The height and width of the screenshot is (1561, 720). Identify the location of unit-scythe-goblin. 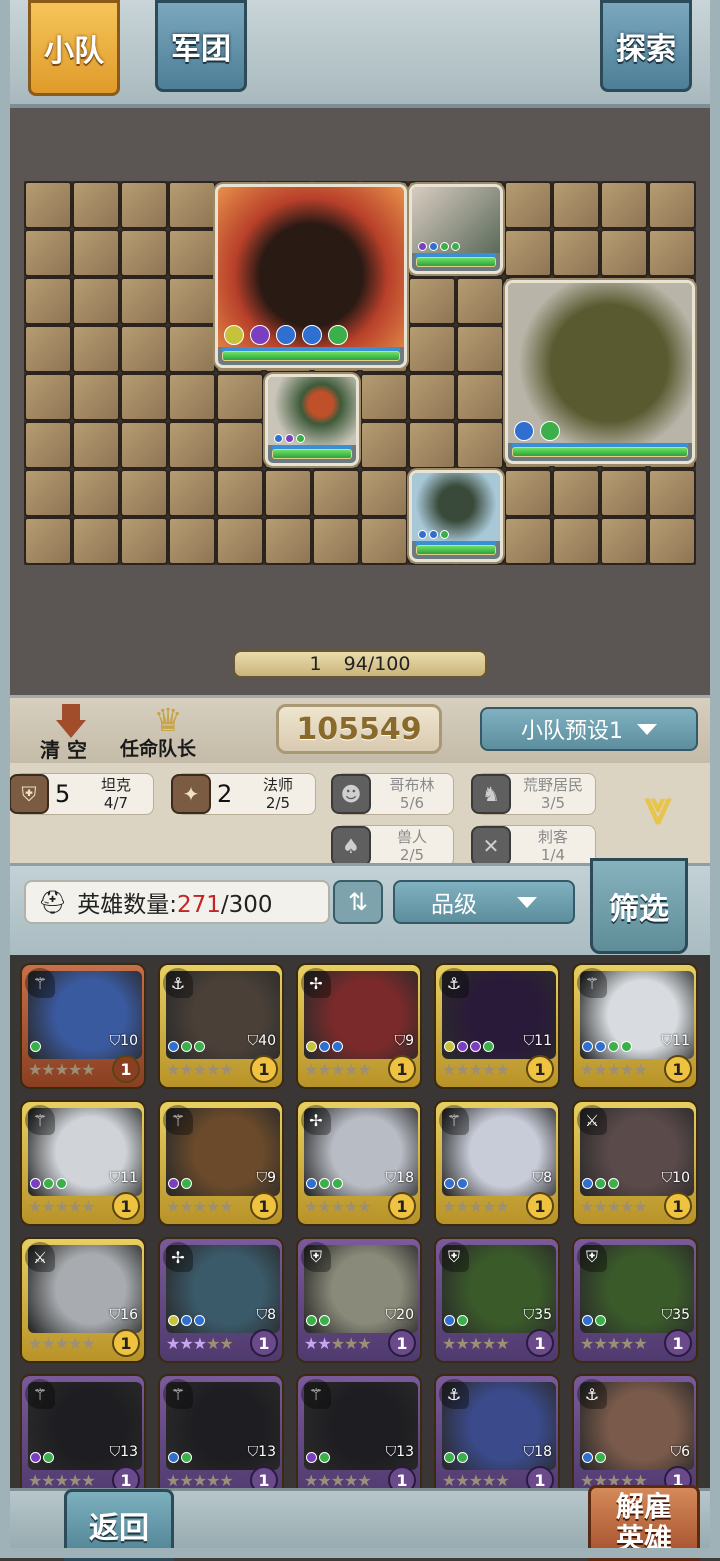
(312, 420).